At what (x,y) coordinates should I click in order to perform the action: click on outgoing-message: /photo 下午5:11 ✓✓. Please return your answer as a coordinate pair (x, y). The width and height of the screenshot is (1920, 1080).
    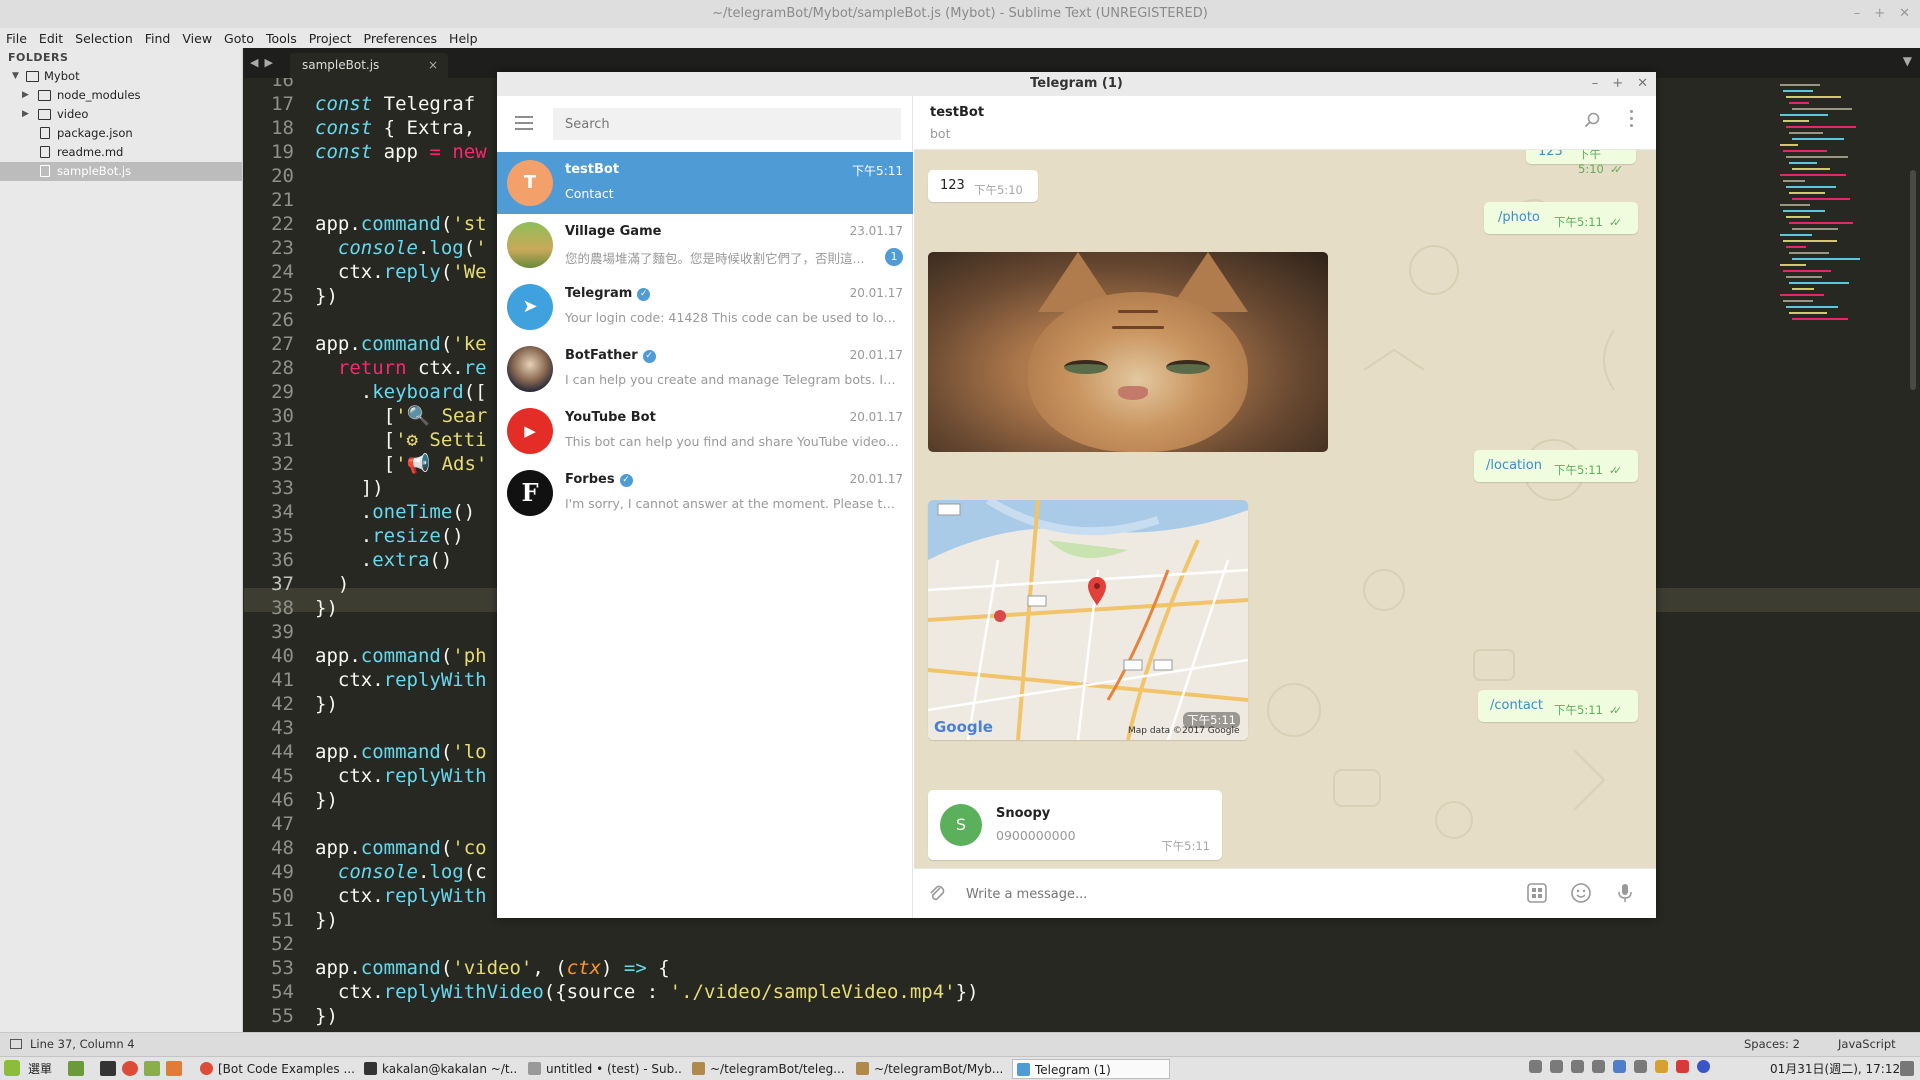
    Looking at the image, I should click on (1561, 218).